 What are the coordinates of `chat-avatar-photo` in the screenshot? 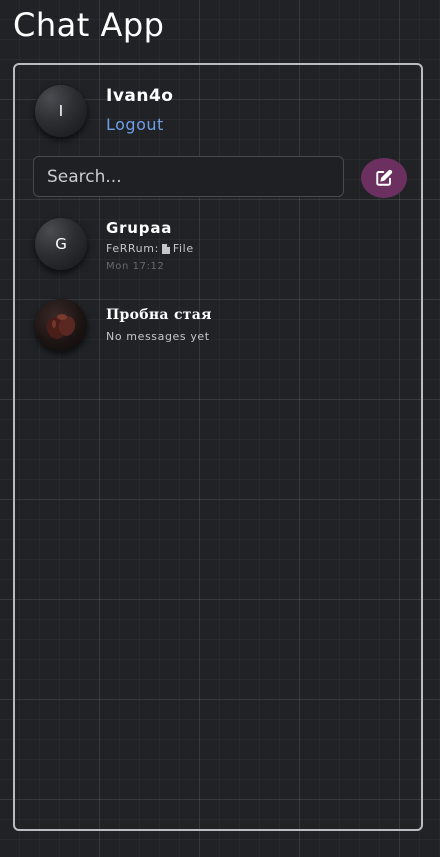 It's located at (61, 325).